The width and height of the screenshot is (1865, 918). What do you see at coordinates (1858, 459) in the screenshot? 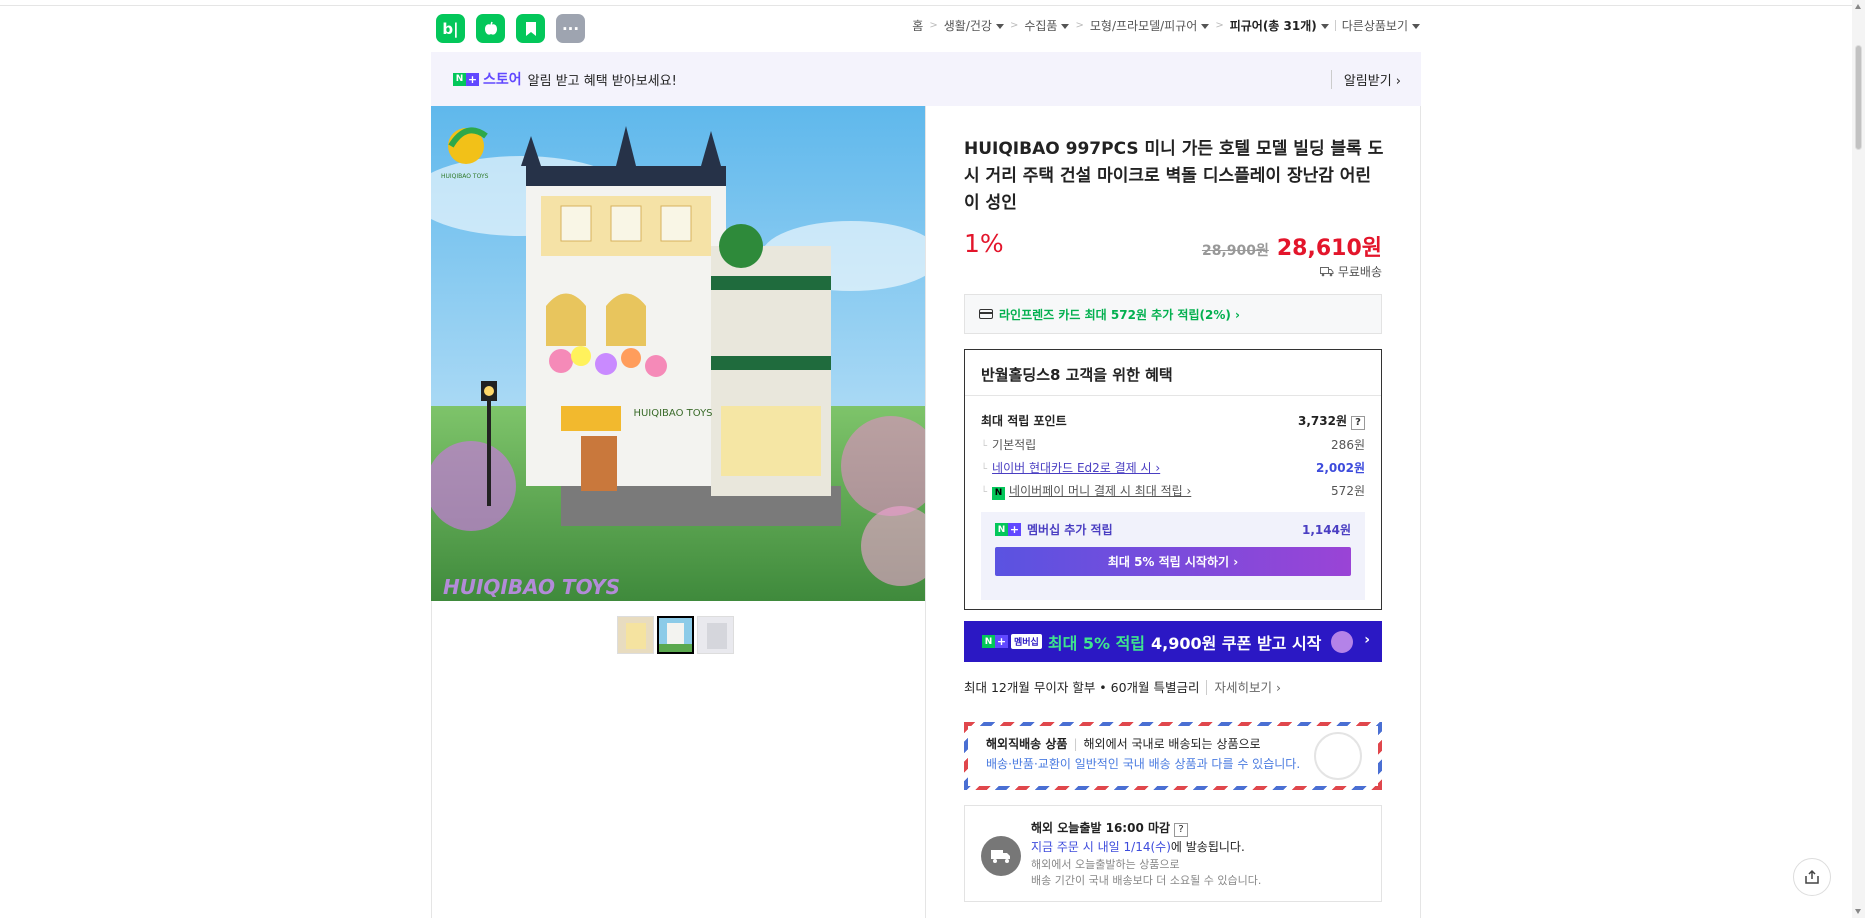
I see `vertical-scrollbar` at bounding box center [1858, 459].